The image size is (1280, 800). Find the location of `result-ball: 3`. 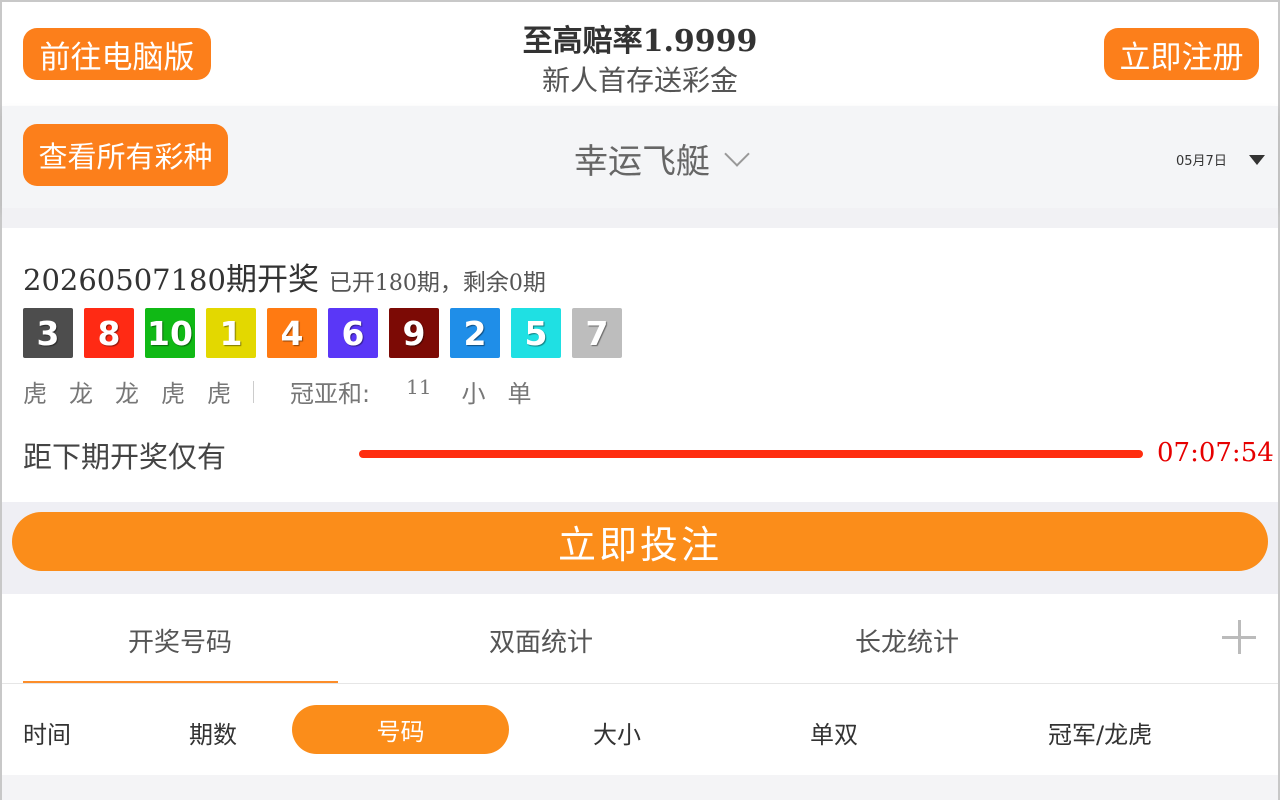

result-ball: 3 is located at coordinates (48, 333).